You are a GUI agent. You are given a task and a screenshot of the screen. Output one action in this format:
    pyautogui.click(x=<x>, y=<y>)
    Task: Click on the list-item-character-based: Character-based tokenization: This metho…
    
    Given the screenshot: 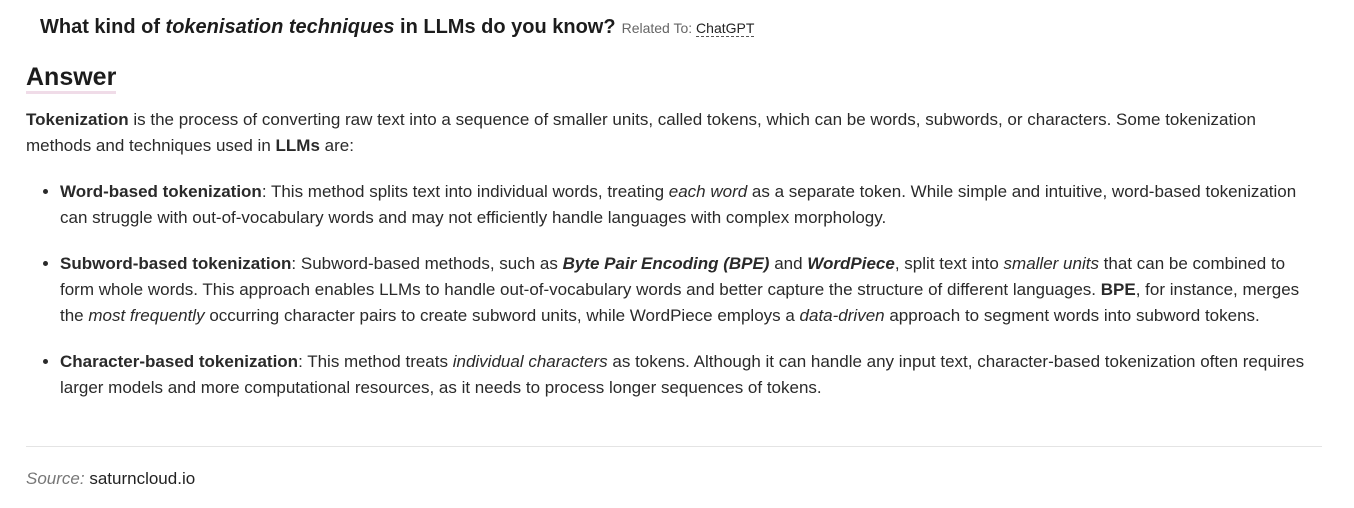 What is the action you would take?
    pyautogui.click(x=691, y=375)
    